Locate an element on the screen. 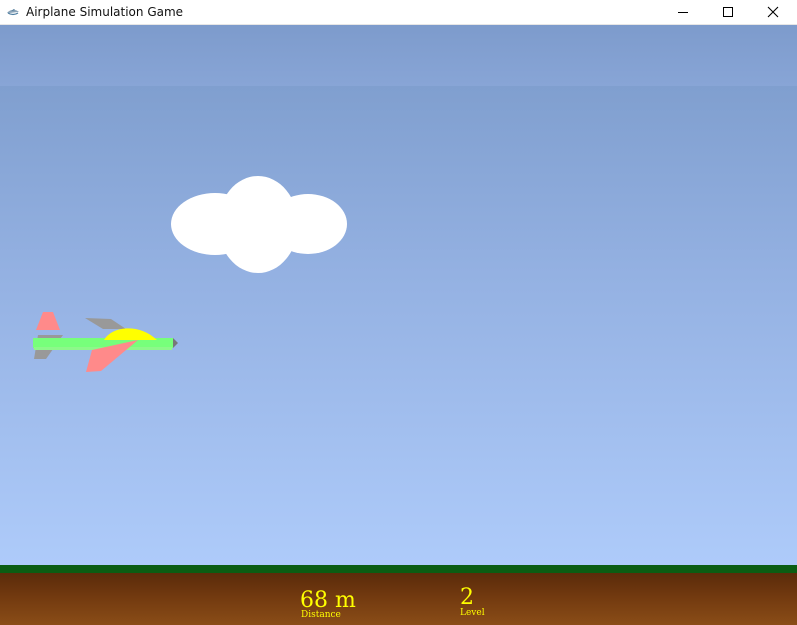 This screenshot has height=625, width=797. distance-label: Distance is located at coordinates (321, 615).